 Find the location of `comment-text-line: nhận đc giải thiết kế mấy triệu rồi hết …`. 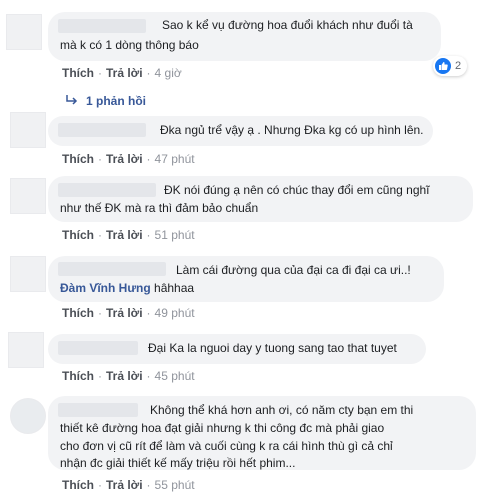

comment-text-line: nhận đc giải thiết kế mấy triệu rồi hết … is located at coordinates (178, 463).